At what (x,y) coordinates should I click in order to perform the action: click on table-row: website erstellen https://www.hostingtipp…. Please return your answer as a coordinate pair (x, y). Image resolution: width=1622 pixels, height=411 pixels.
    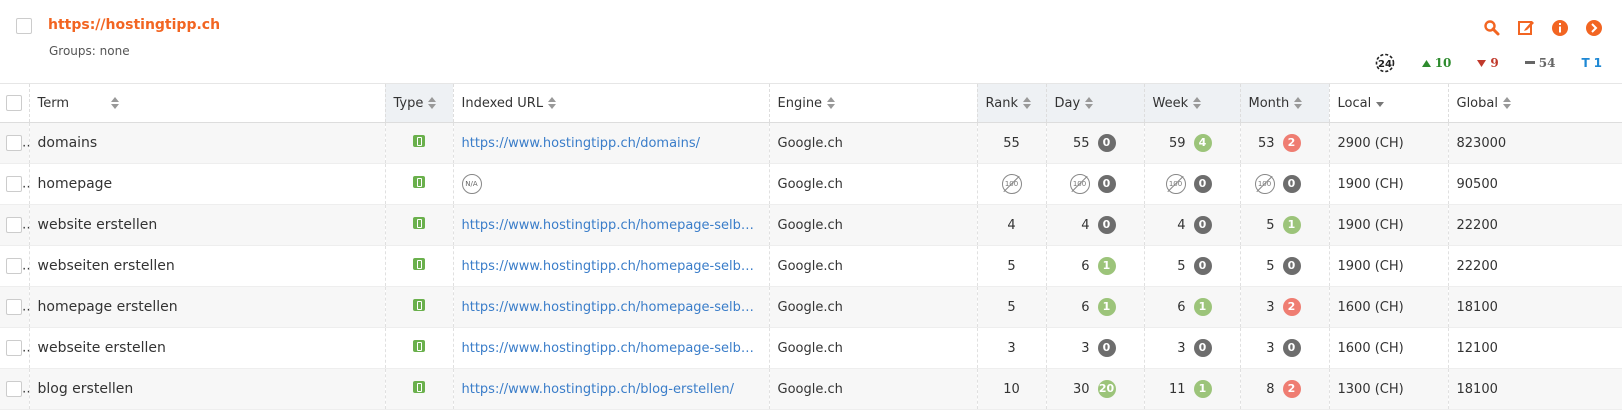
    Looking at the image, I should click on (811, 225).